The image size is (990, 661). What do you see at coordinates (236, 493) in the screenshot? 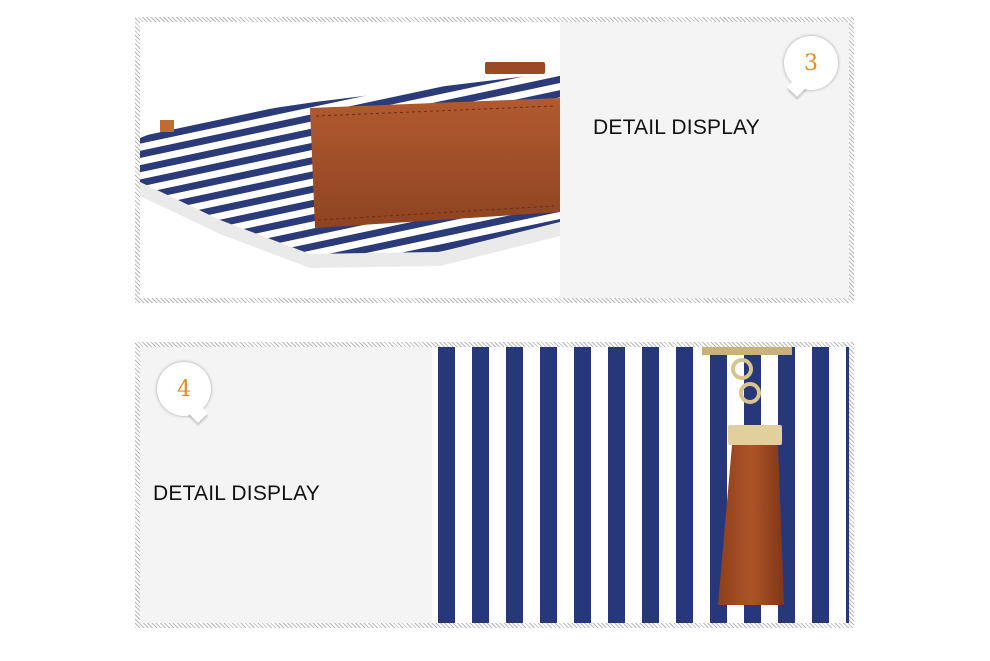
I see `detail-caption-4: DETAIL DISPLAY` at bounding box center [236, 493].